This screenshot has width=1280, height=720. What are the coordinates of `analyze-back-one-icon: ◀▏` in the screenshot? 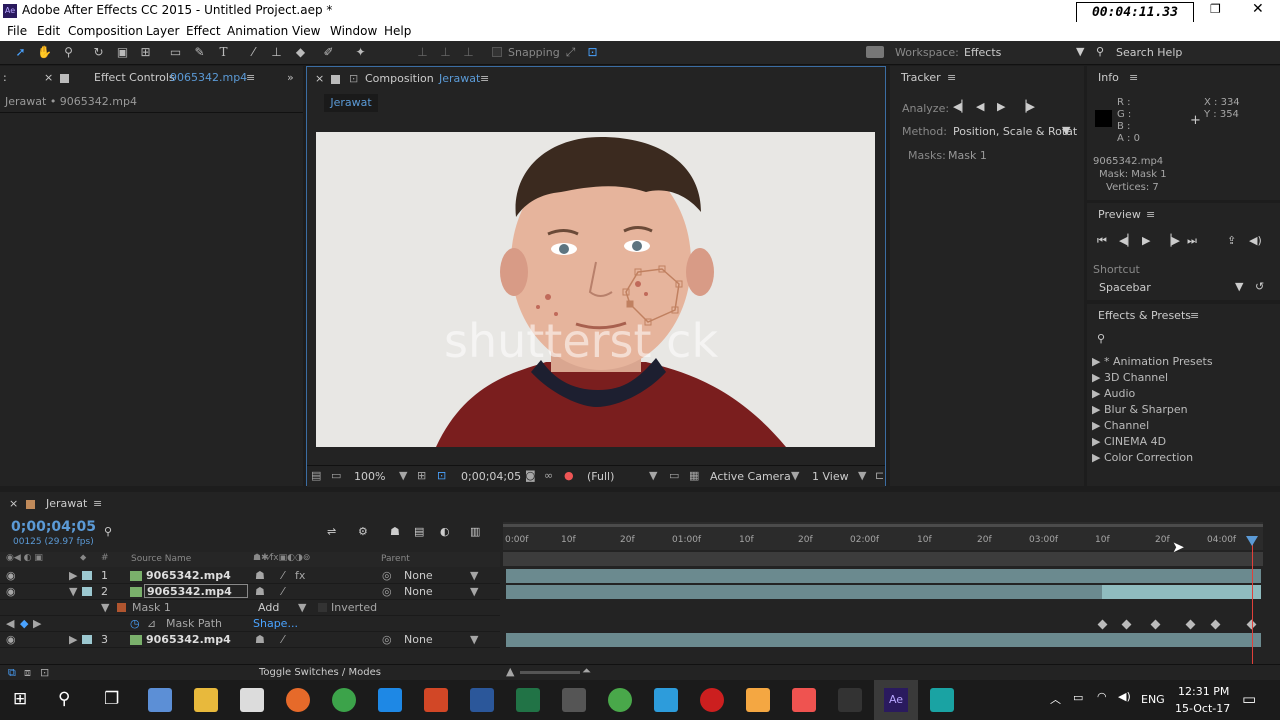 It's located at (961, 106).